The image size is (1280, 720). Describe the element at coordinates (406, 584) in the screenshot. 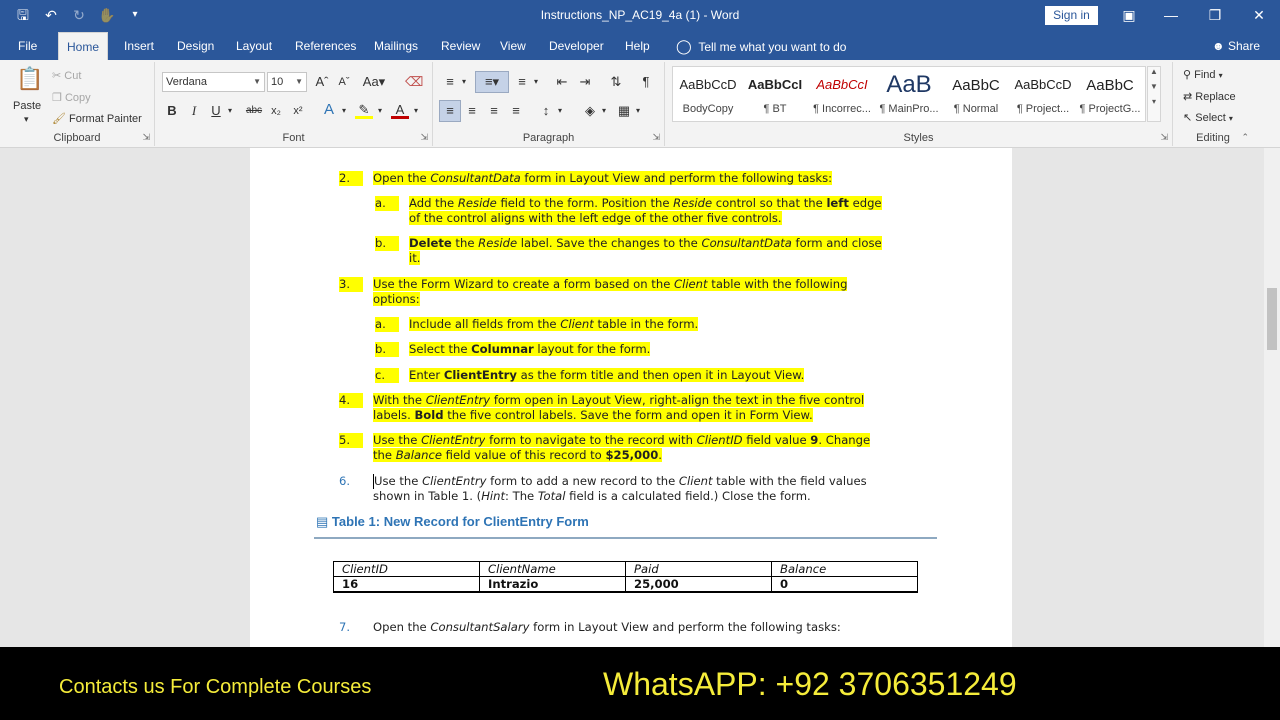

I see `table-cell: 16` at that location.